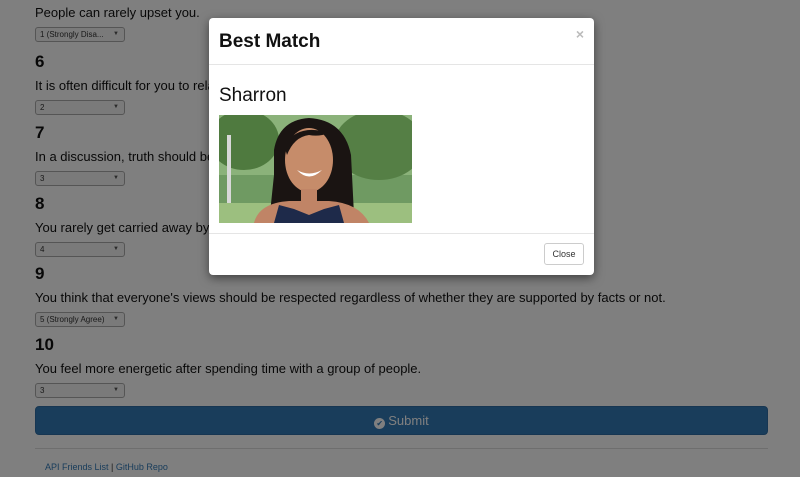  I want to click on modal-title: Best Match, so click(270, 41).